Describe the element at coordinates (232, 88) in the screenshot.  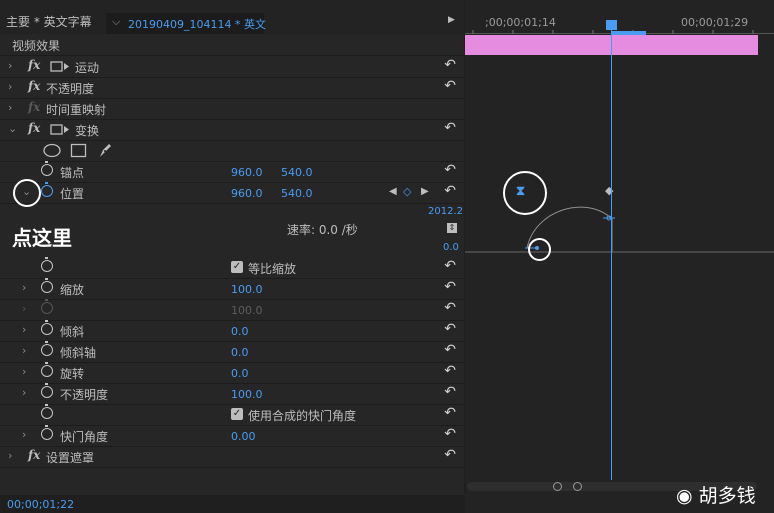
I see `effect-row-opacity: › fx 不透明度 ↶` at that location.